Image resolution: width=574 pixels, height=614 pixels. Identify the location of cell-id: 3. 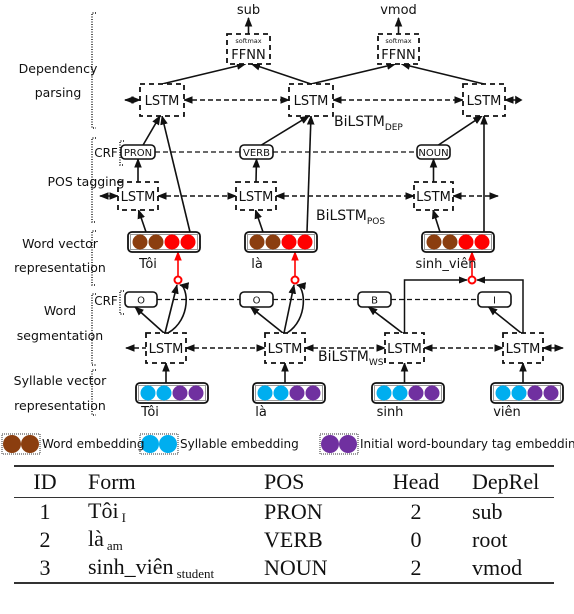
(45, 567).